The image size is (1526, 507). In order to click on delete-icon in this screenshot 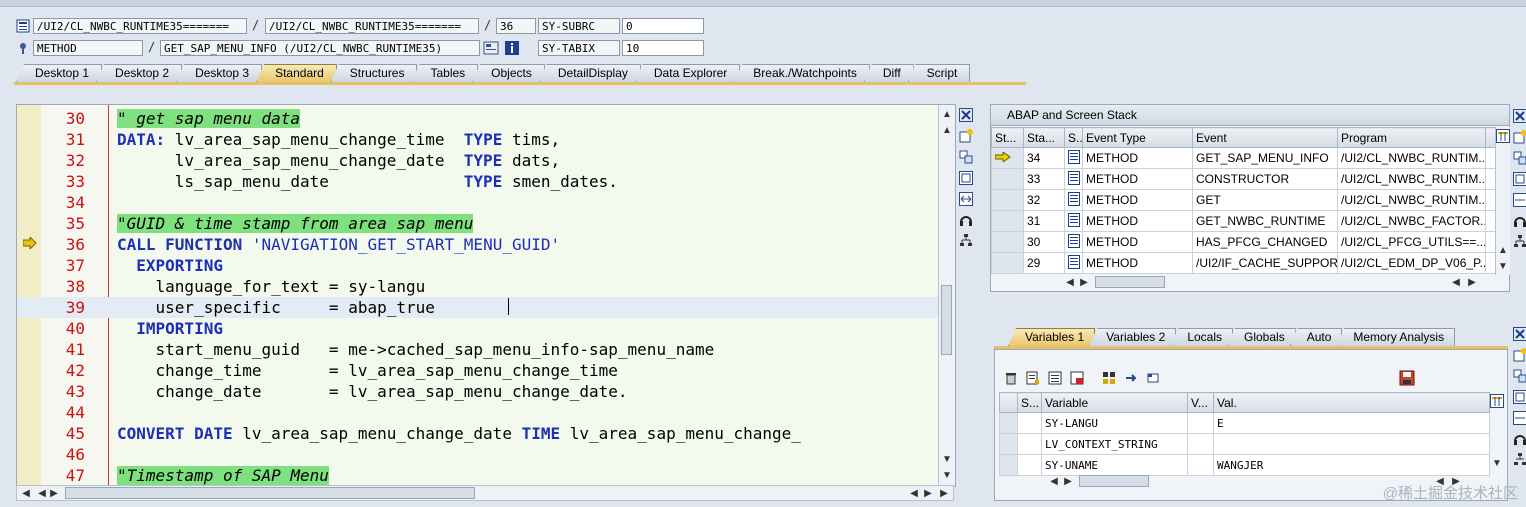, I will do `click(1011, 378)`.